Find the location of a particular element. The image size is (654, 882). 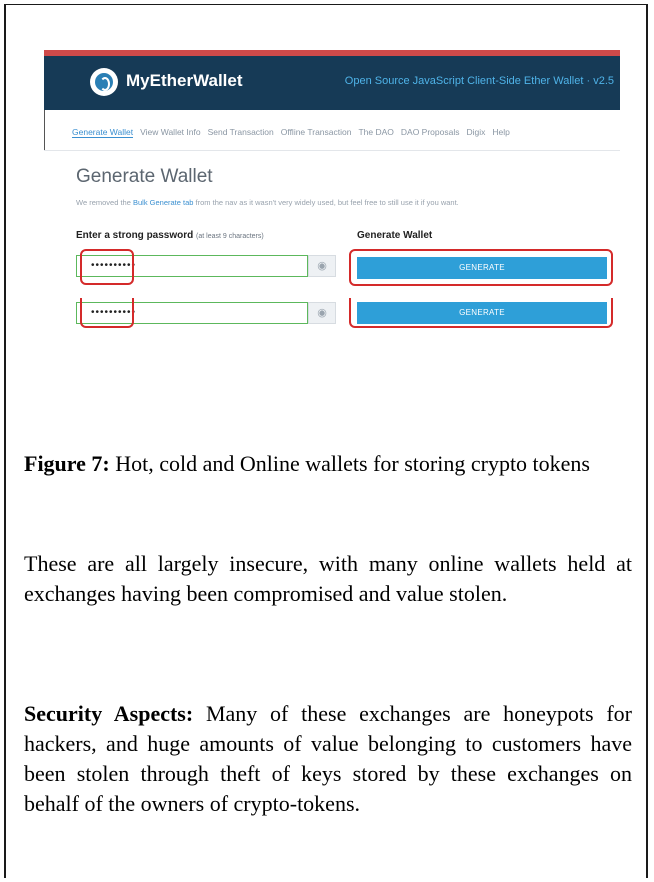

page-title: Generate Wallet is located at coordinates (144, 176).